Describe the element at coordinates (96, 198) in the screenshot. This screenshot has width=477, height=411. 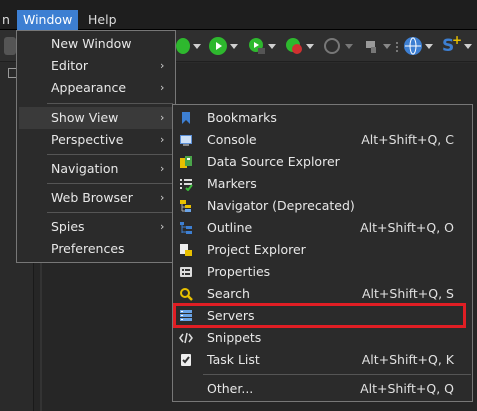
I see `menu-item-web-browser: Web Browser ›` at that location.